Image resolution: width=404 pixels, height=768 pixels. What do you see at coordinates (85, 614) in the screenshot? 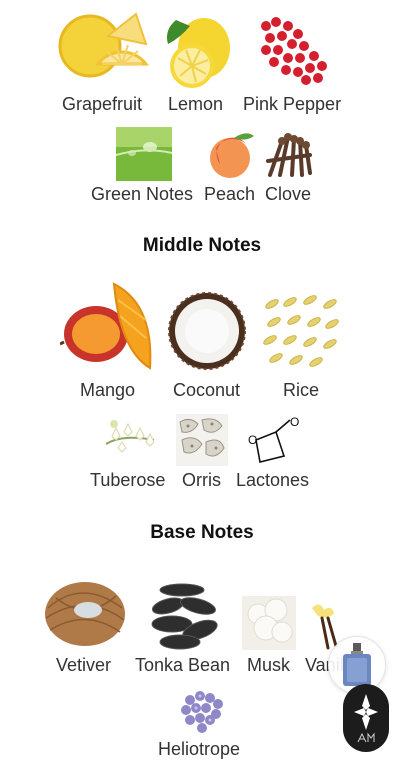
I see `vetiver-icon` at bounding box center [85, 614].